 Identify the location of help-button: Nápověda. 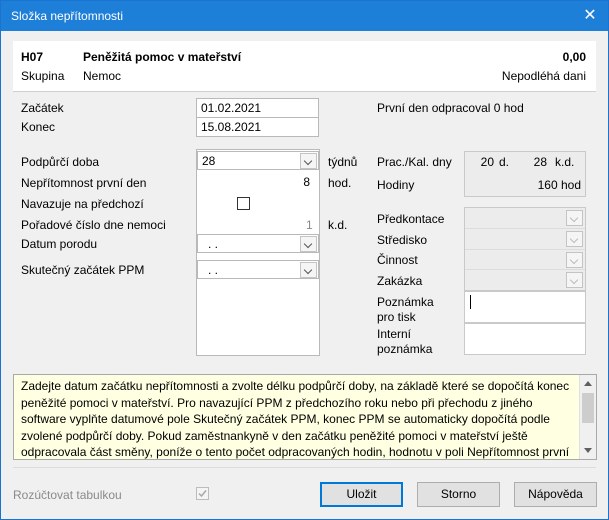
(555, 494).